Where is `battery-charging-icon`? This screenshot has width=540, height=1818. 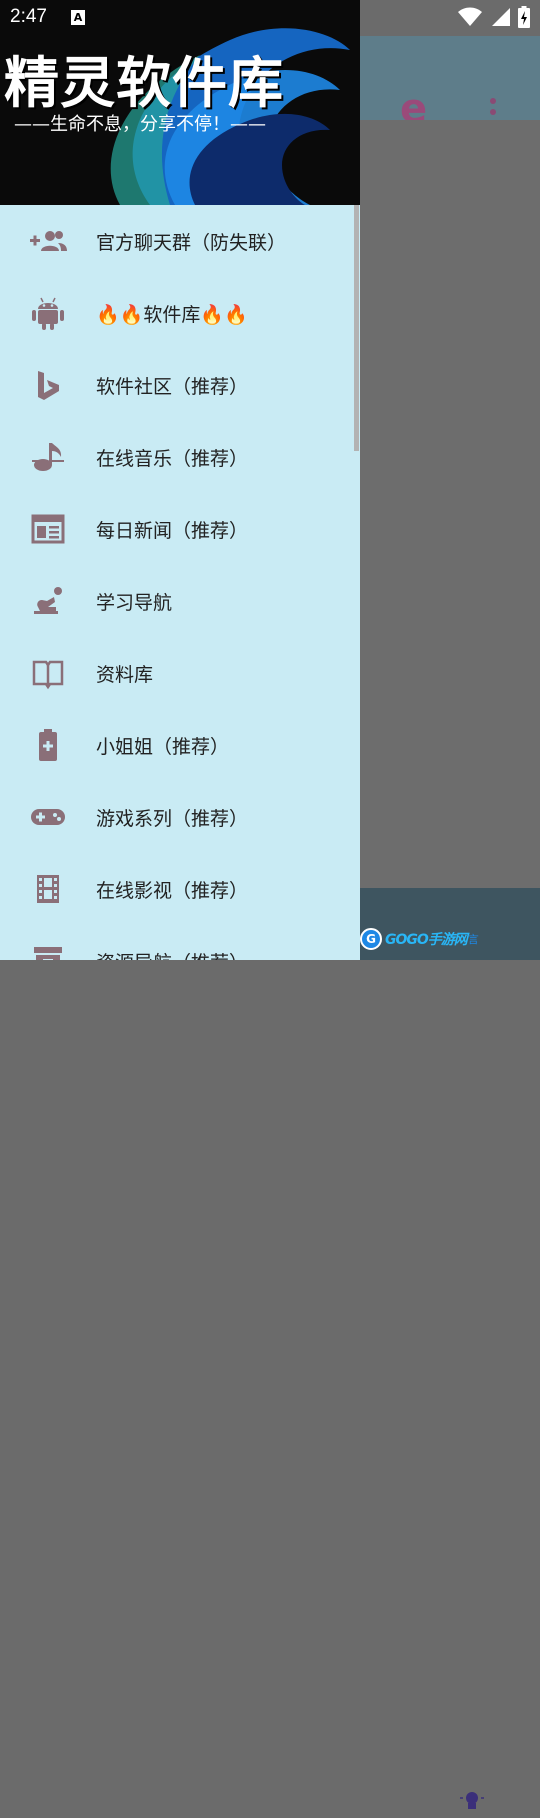
battery-charging-icon is located at coordinates (524, 17).